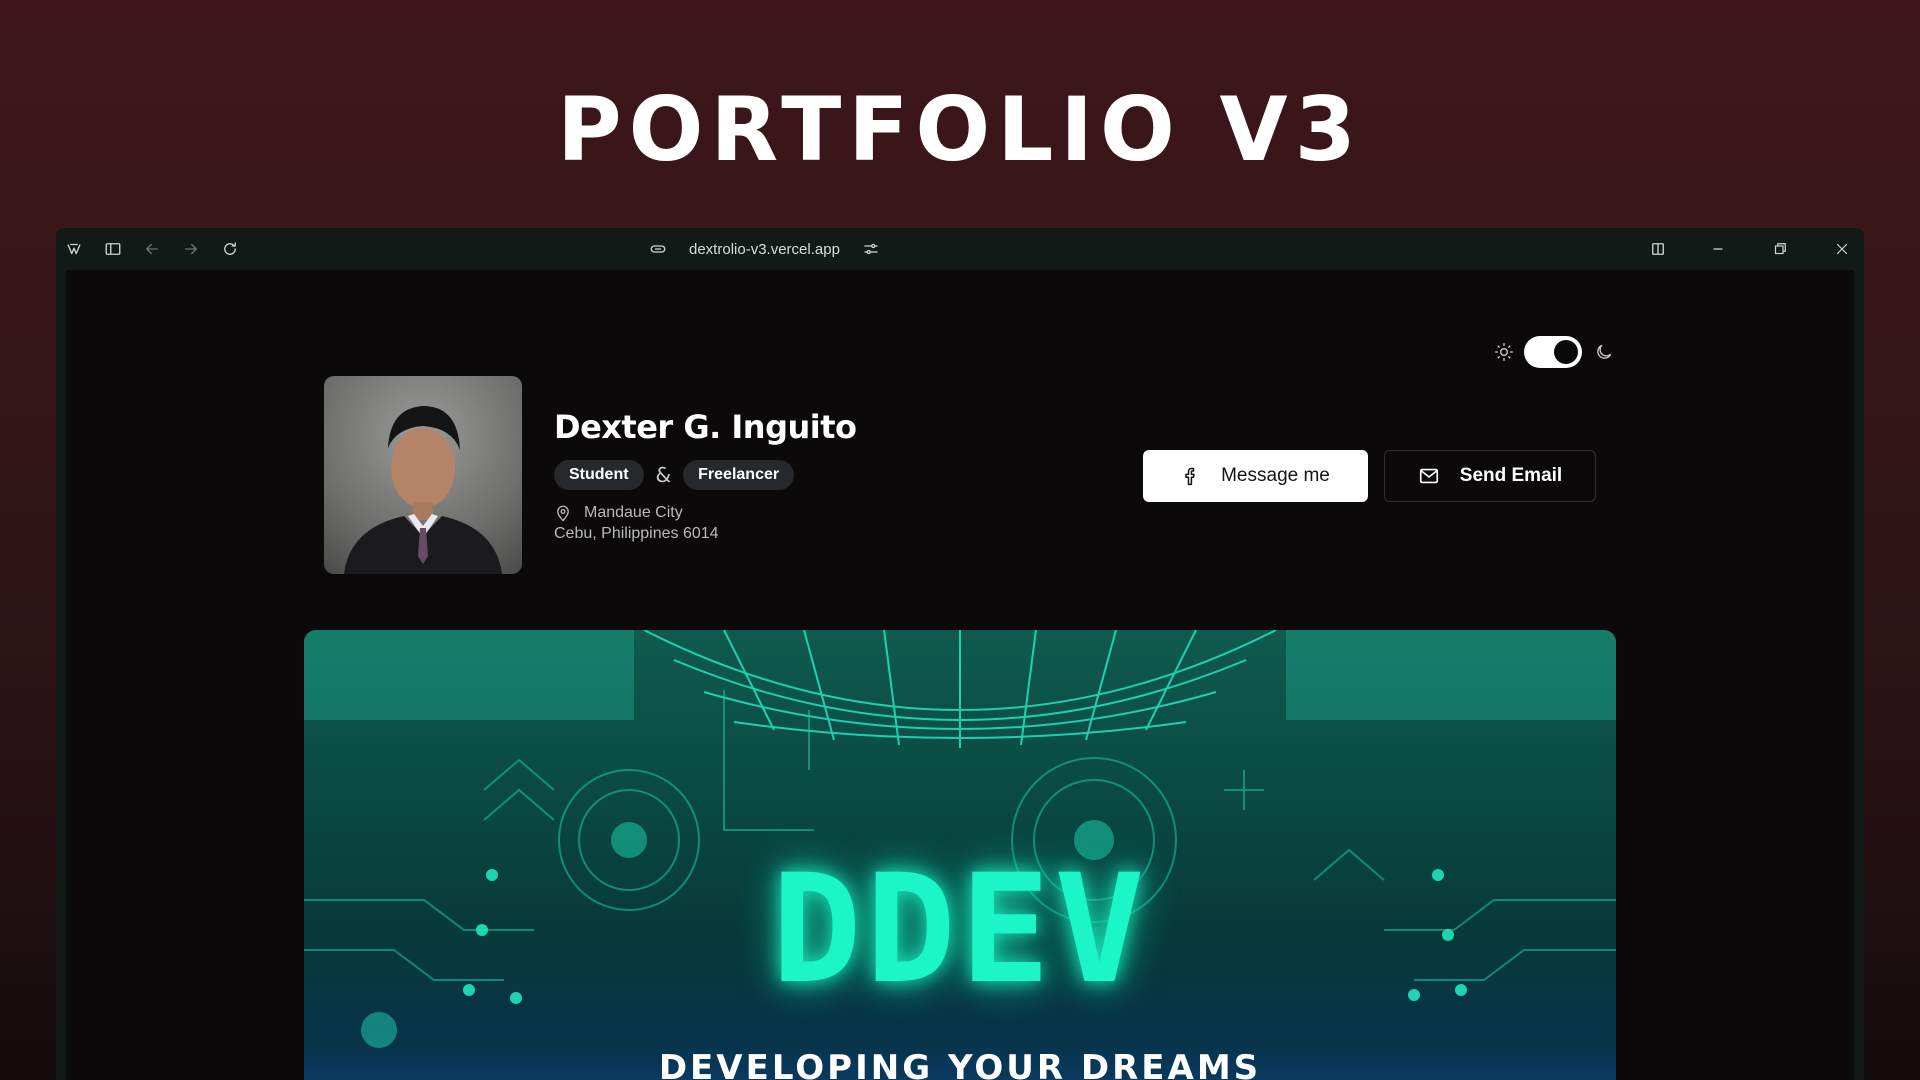 This screenshot has height=1080, width=1920. I want to click on ddev-logo: DDEV, so click(960, 930).